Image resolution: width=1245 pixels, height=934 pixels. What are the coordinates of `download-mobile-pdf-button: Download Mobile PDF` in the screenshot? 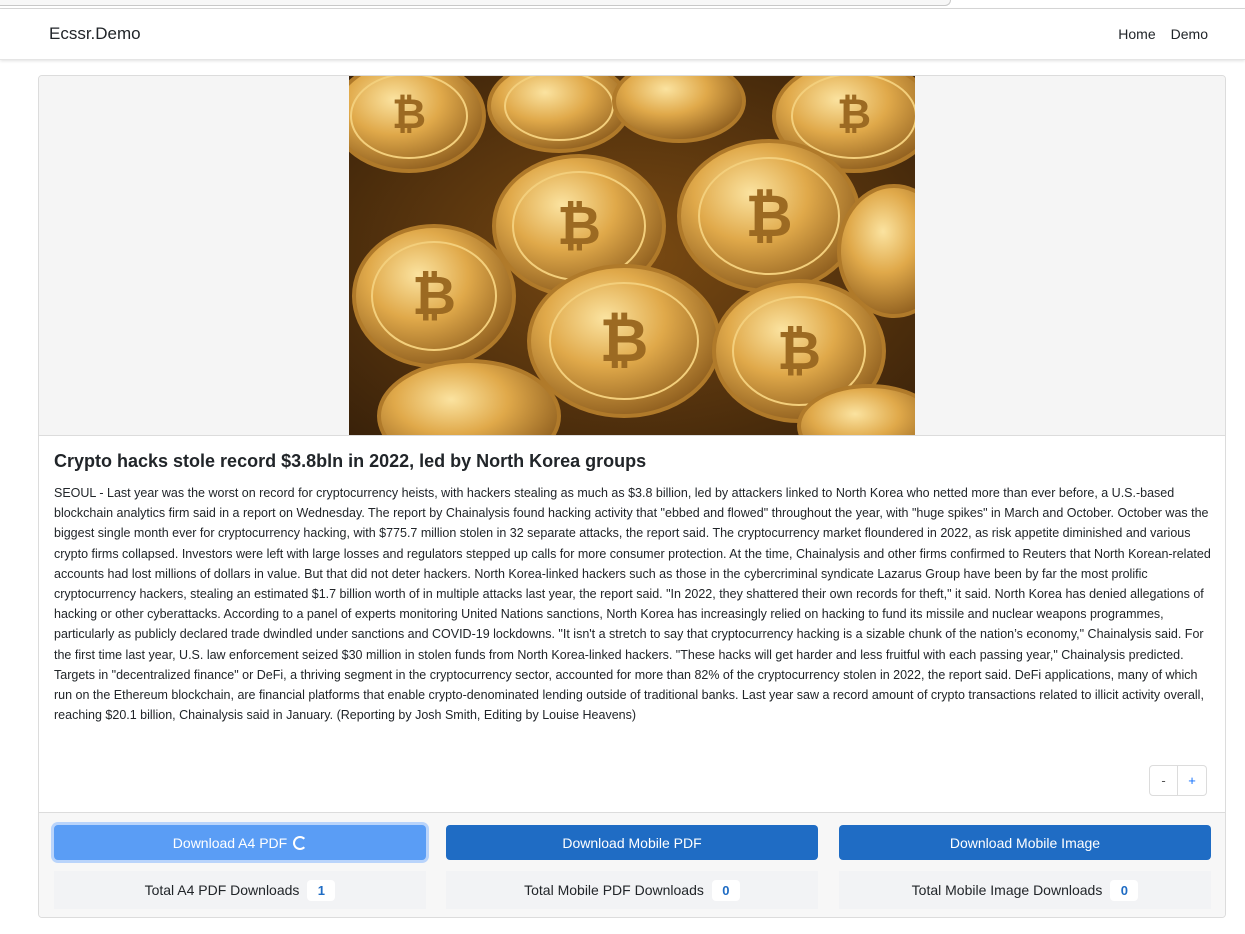 It's located at (632, 842).